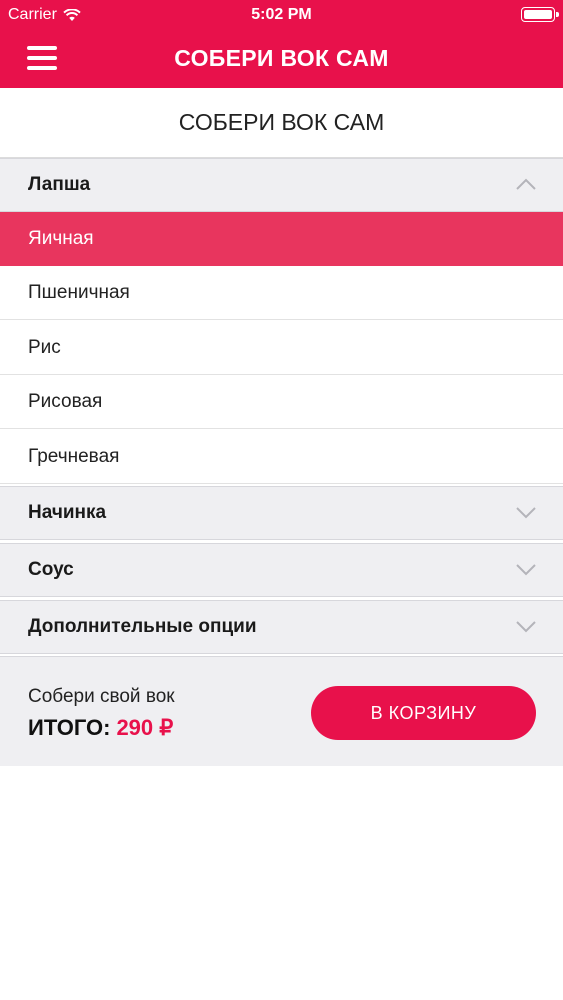  Describe the element at coordinates (526, 184) in the screenshot. I see `chevron-up-icon` at that location.